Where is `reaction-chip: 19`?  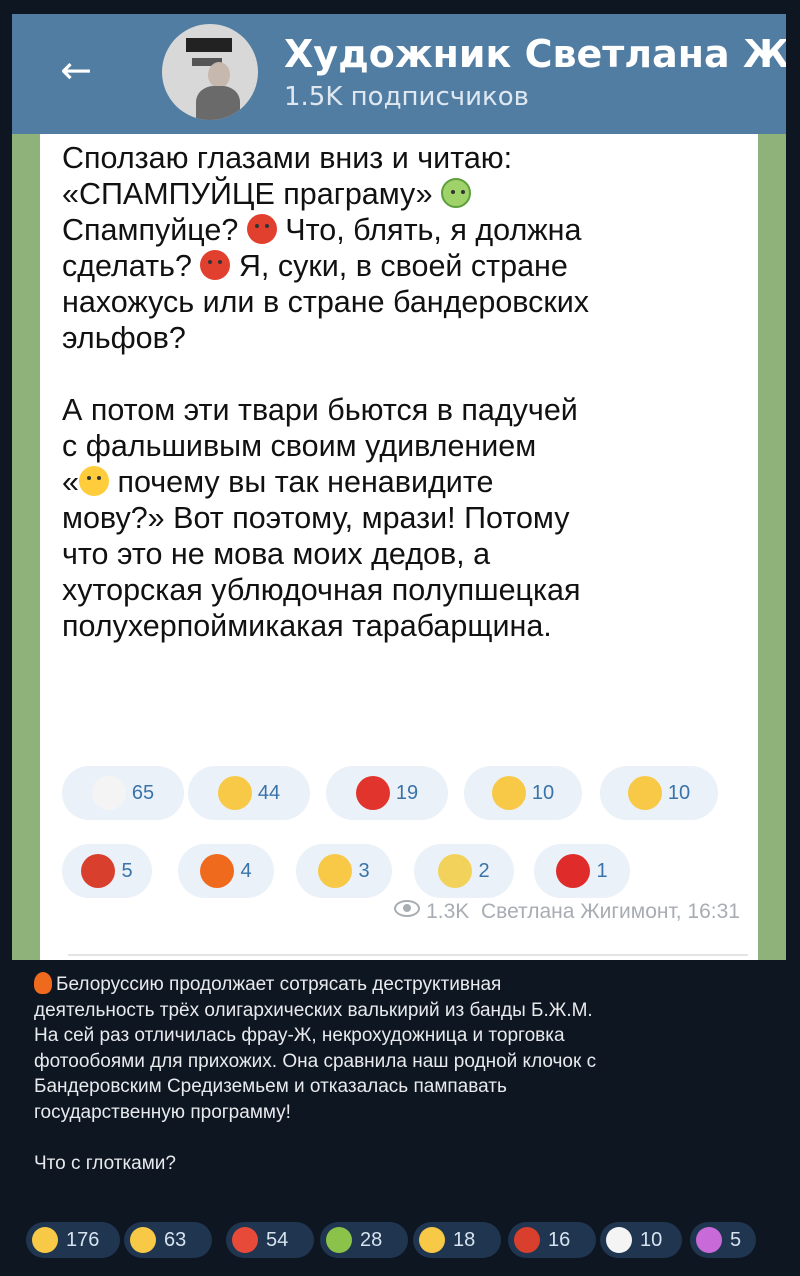 reaction-chip: 19 is located at coordinates (387, 793).